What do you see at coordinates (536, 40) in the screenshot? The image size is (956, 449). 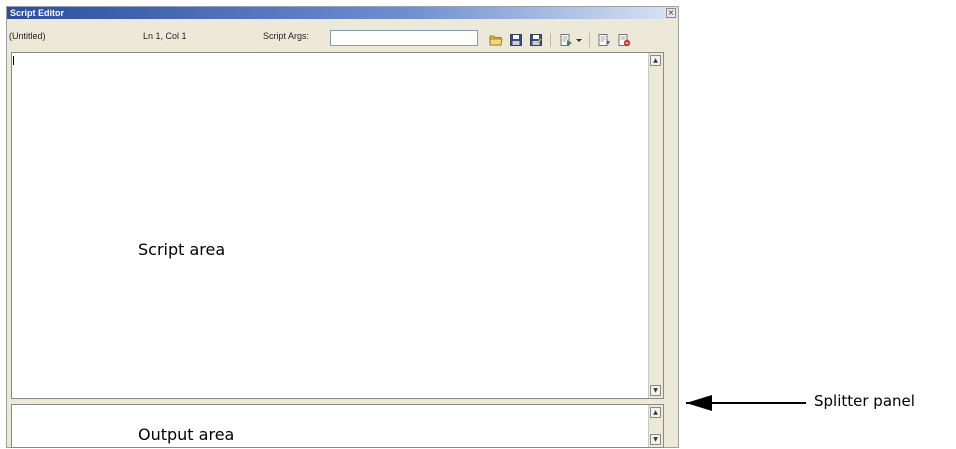 I see `save-as-icon` at bounding box center [536, 40].